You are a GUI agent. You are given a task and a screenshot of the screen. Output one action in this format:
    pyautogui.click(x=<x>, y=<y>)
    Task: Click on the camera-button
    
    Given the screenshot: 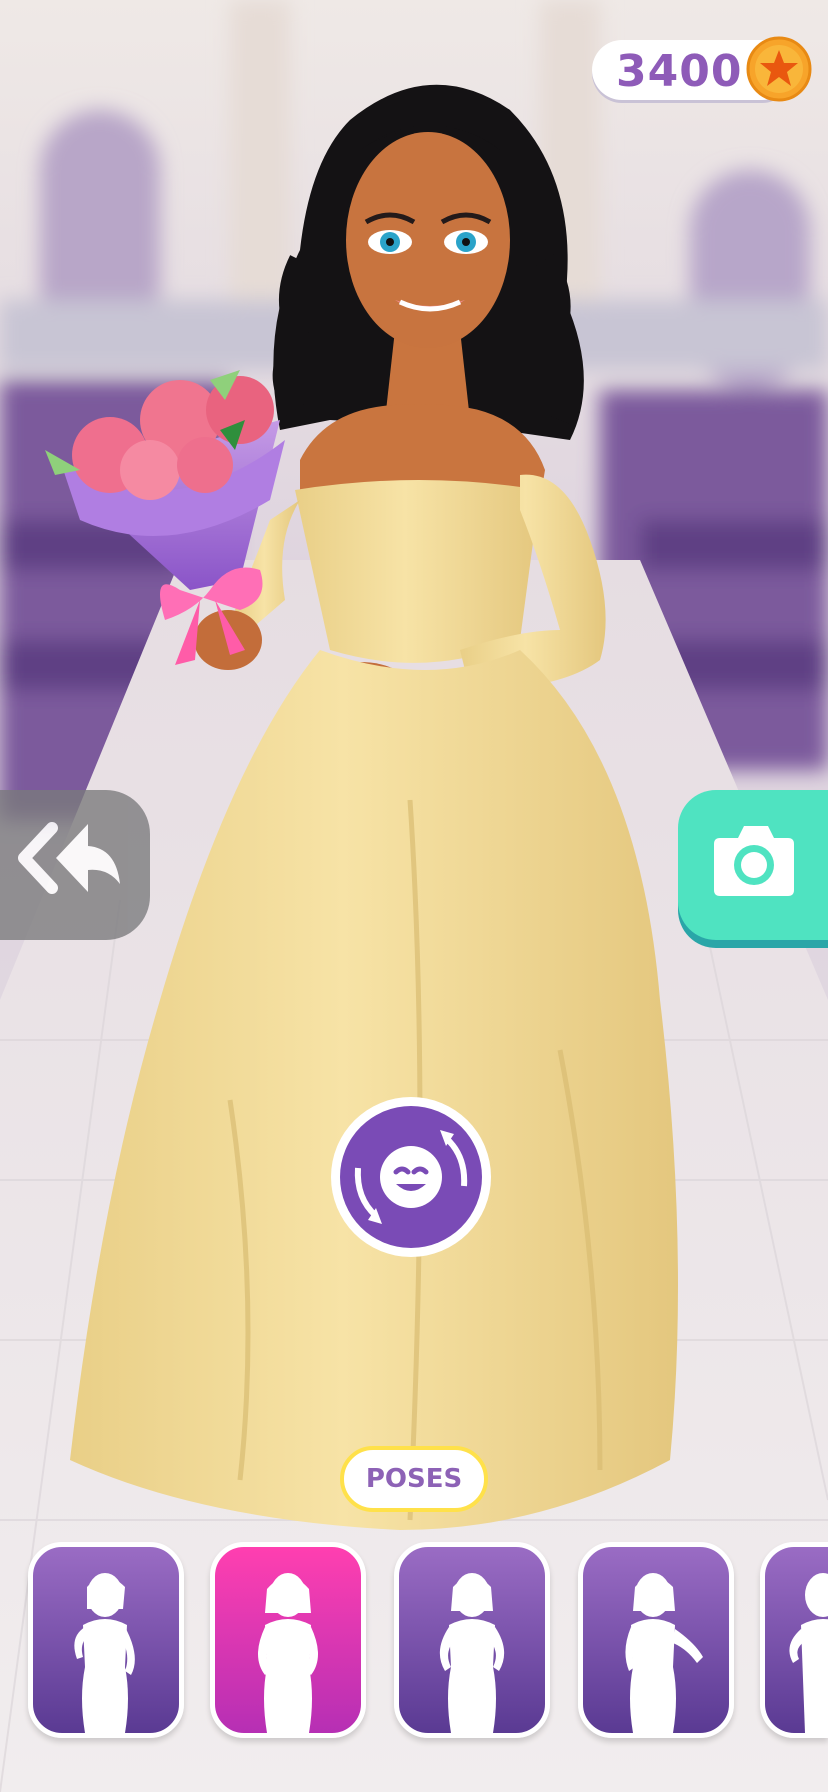 What is the action you would take?
    pyautogui.click(x=753, y=865)
    